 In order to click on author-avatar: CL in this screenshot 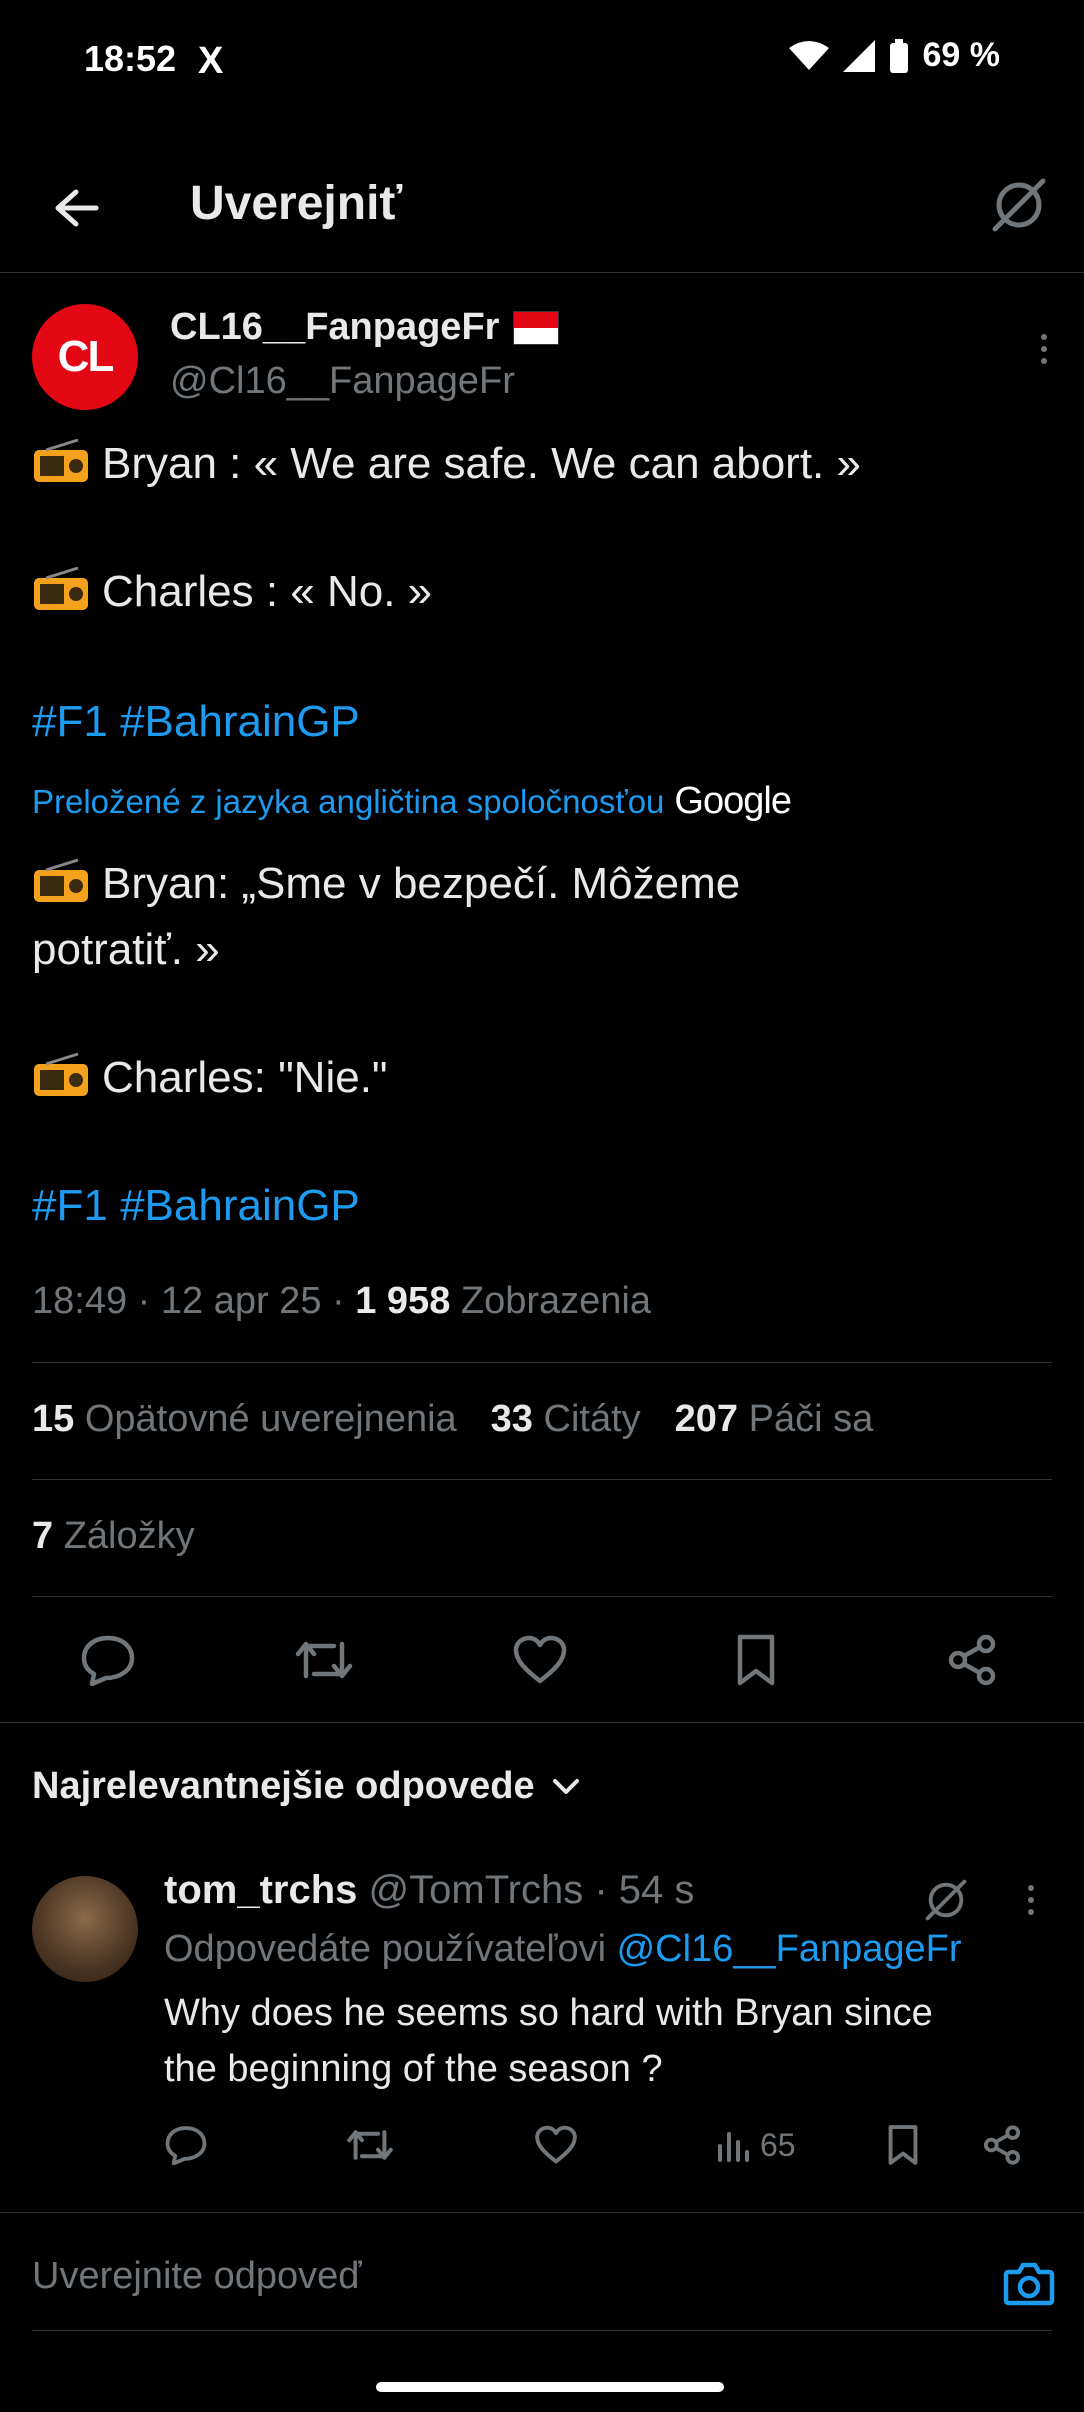, I will do `click(85, 357)`.